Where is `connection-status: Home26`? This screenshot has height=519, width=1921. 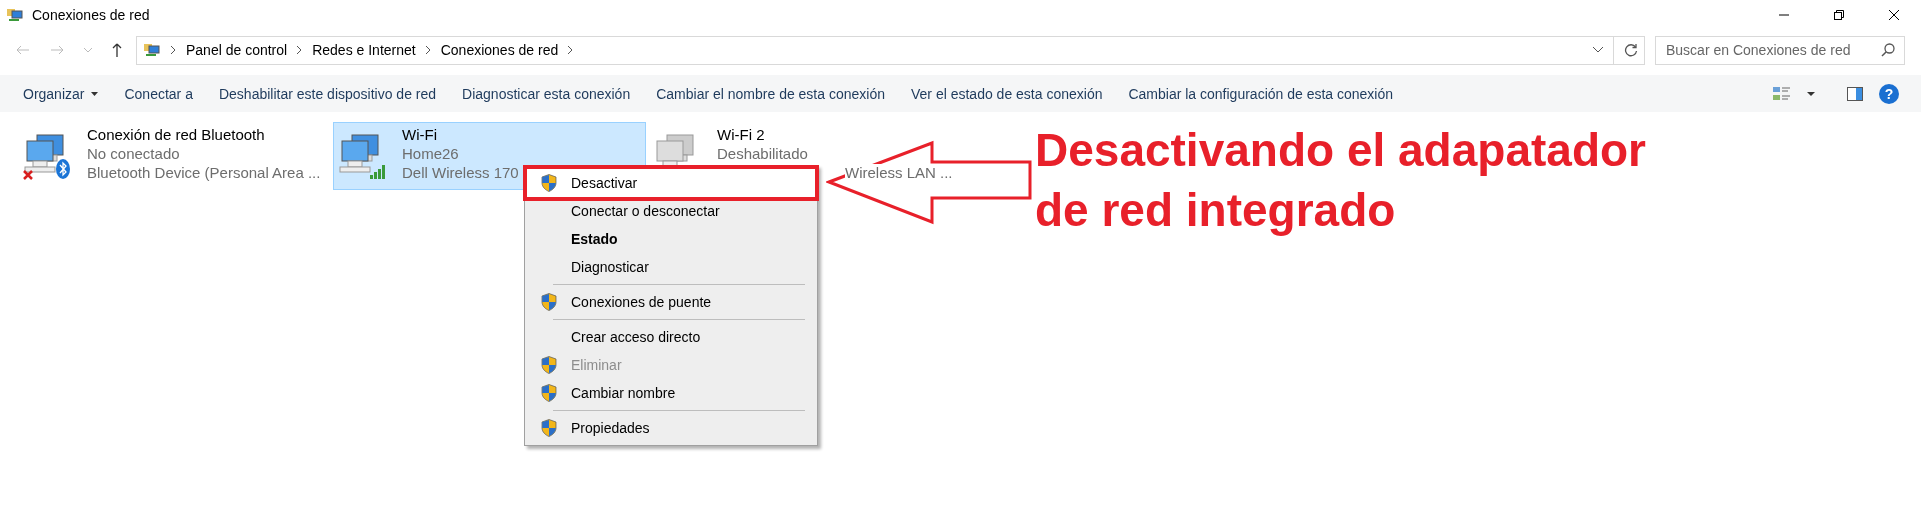
connection-status: Home26 is located at coordinates (431, 153).